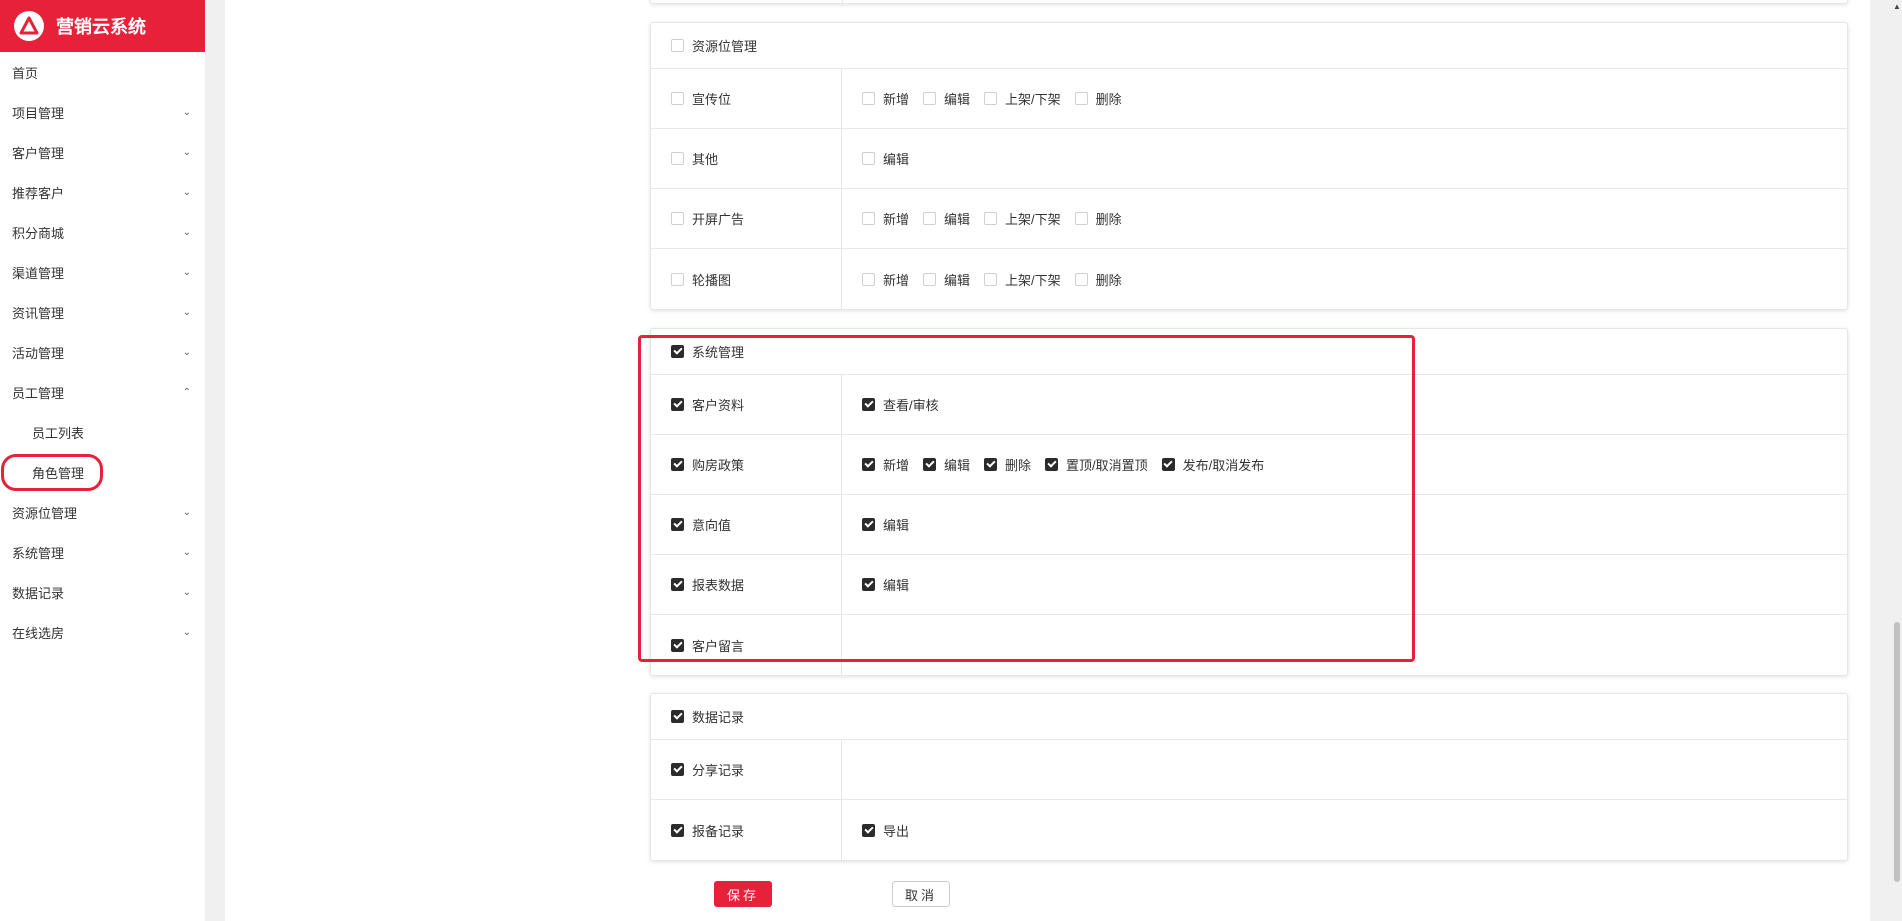 Image resolution: width=1902 pixels, height=921 pixels. I want to click on cancel-button: 取消, so click(921, 894).